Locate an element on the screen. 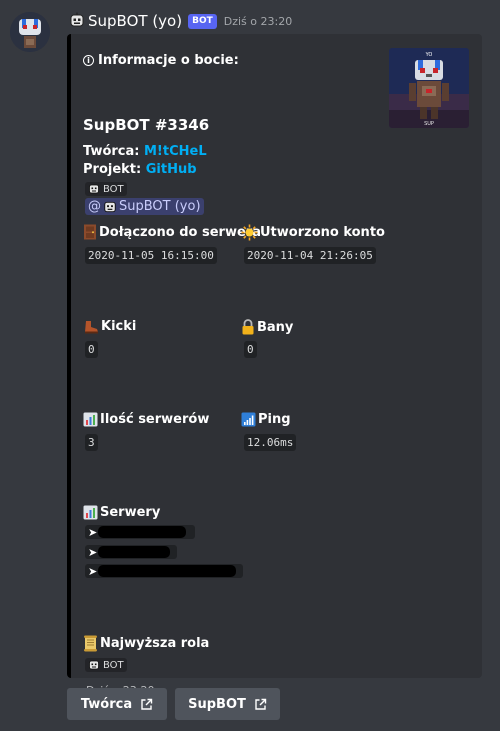 This screenshot has width=500, height=731. sun-icon is located at coordinates (249, 232).